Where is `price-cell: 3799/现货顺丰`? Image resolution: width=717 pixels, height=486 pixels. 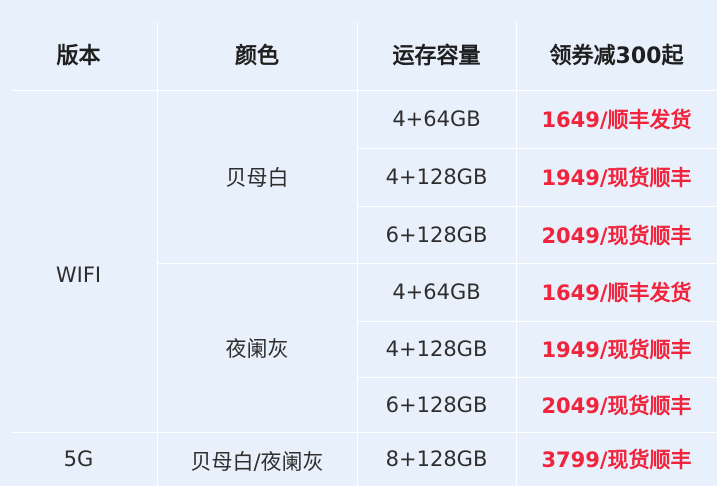 price-cell: 3799/现货顺丰 is located at coordinates (616, 460).